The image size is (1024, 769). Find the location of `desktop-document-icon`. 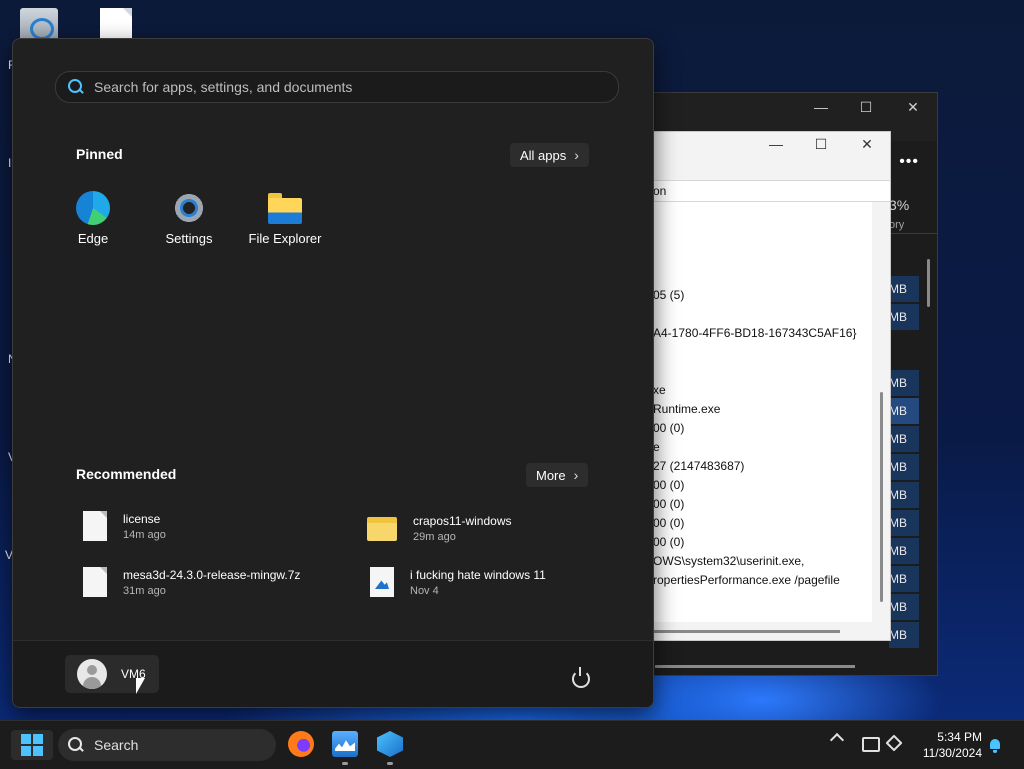

desktop-document-icon is located at coordinates (116, 24).